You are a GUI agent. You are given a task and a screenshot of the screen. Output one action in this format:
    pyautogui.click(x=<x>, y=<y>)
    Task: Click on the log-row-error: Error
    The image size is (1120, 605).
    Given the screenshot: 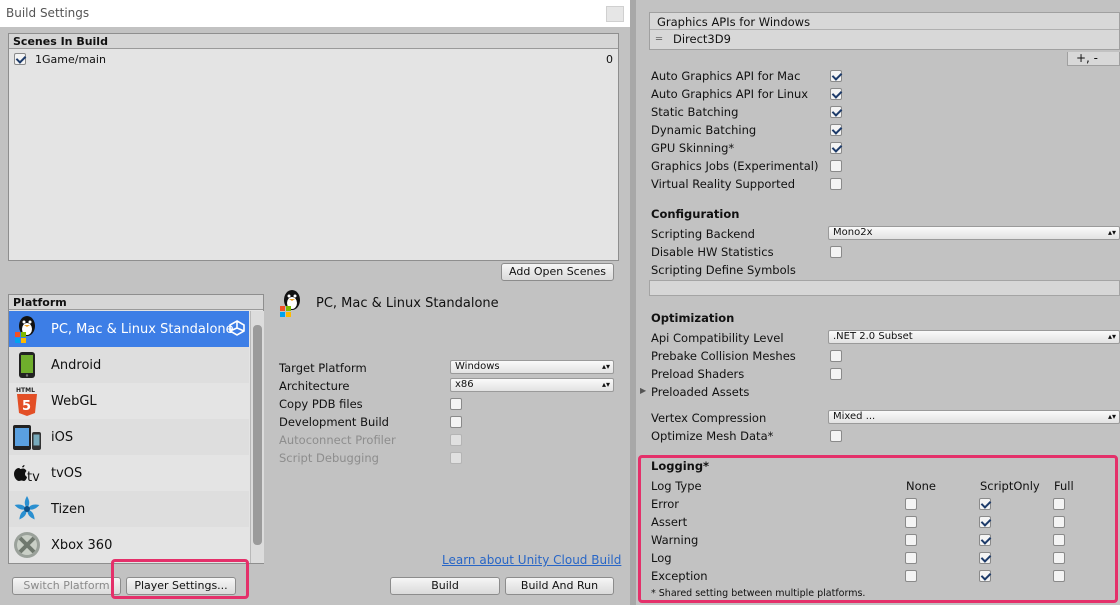 What is the action you would take?
    pyautogui.click(x=665, y=504)
    